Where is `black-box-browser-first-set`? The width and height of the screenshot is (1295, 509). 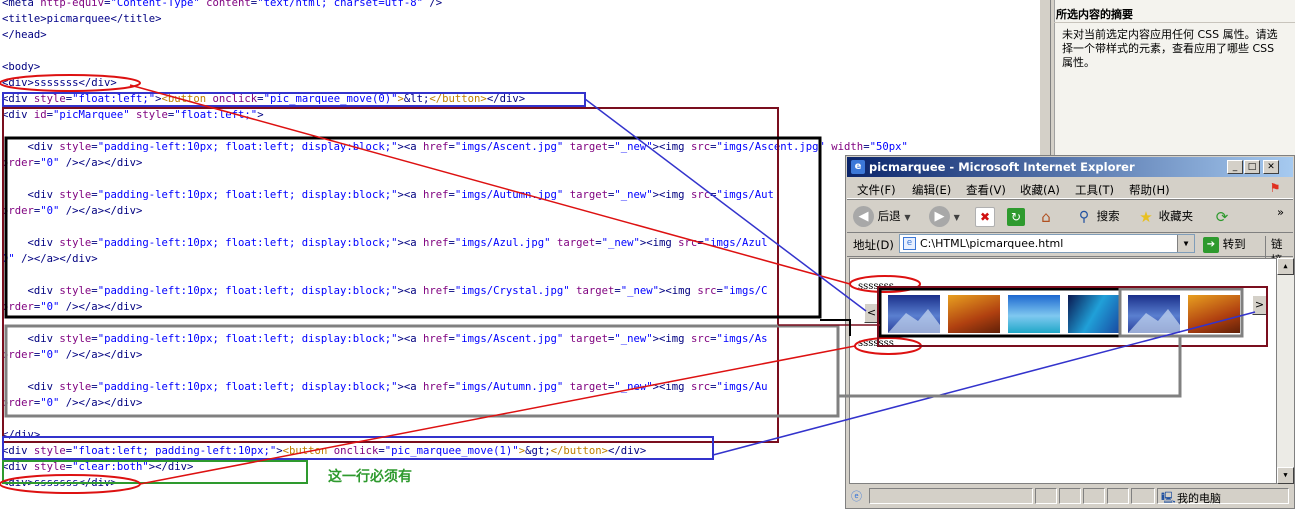
black-box-browser-first-set is located at coordinates (1000, 312).